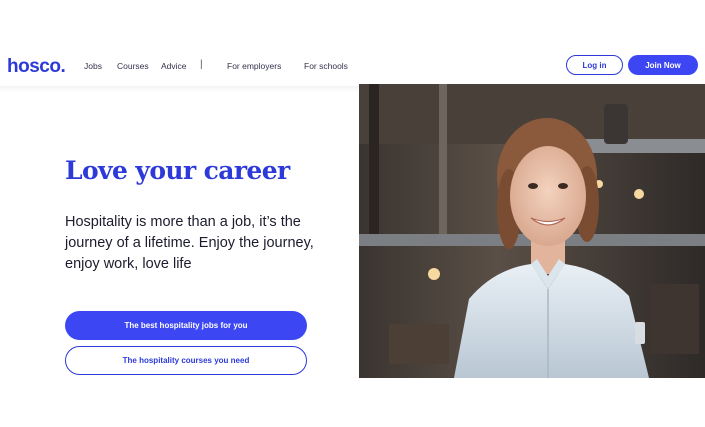 This screenshot has height=427, width=705. What do you see at coordinates (326, 66) in the screenshot?
I see `nav-link-for-schools: For schools` at bounding box center [326, 66].